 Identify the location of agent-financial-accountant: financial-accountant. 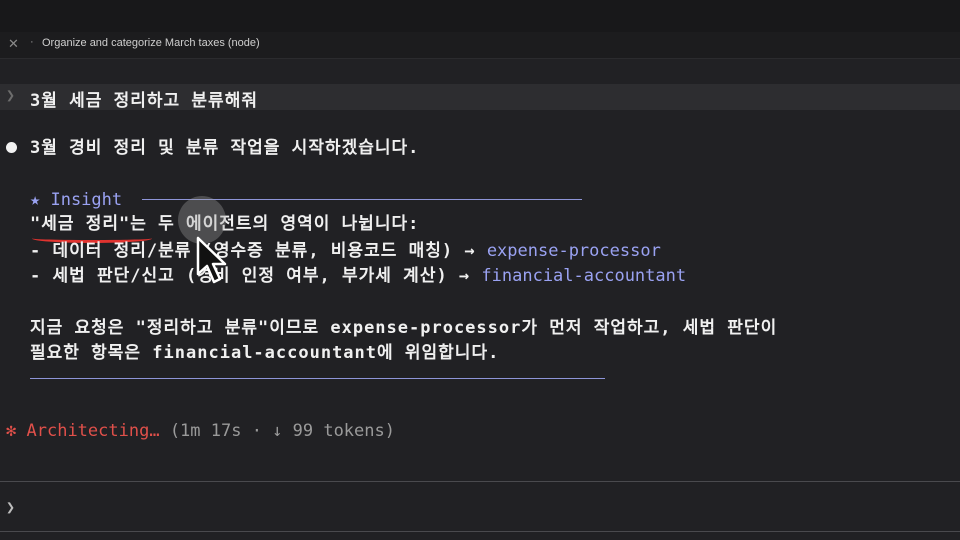
(584, 276).